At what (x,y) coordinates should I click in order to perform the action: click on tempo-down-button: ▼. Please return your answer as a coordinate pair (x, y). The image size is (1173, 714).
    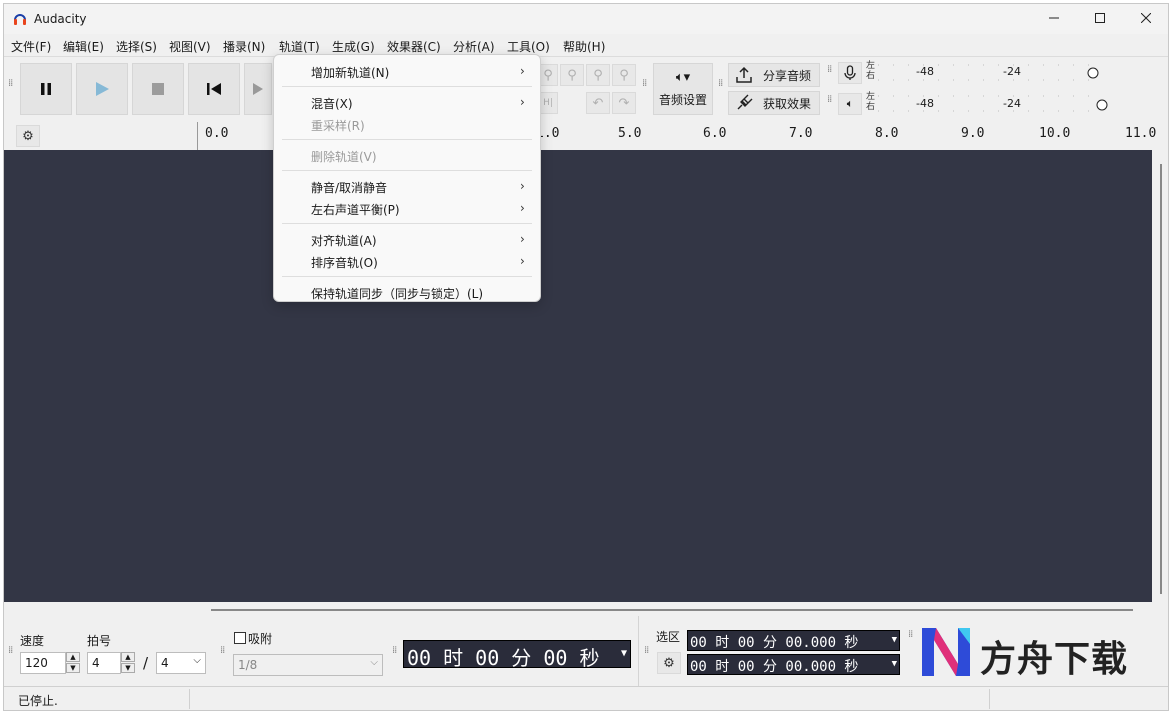
    Looking at the image, I should click on (73, 668).